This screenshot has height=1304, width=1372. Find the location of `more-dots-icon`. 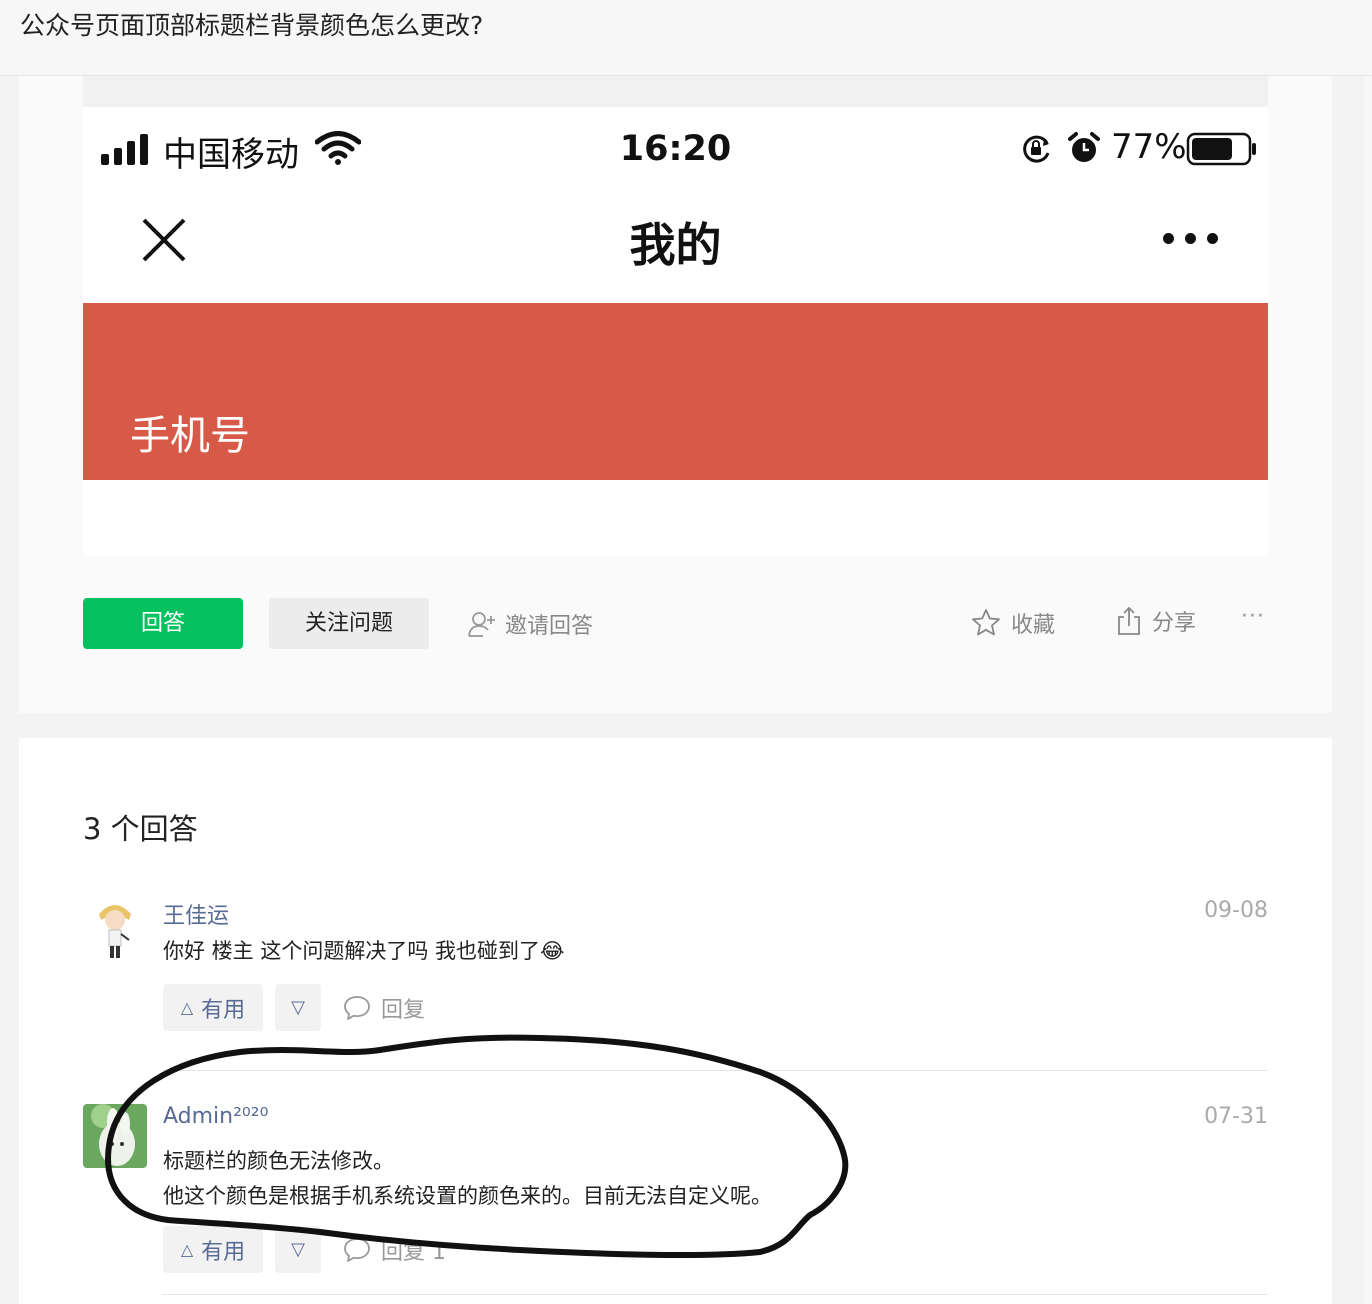

more-dots-icon is located at coordinates (1191, 240).